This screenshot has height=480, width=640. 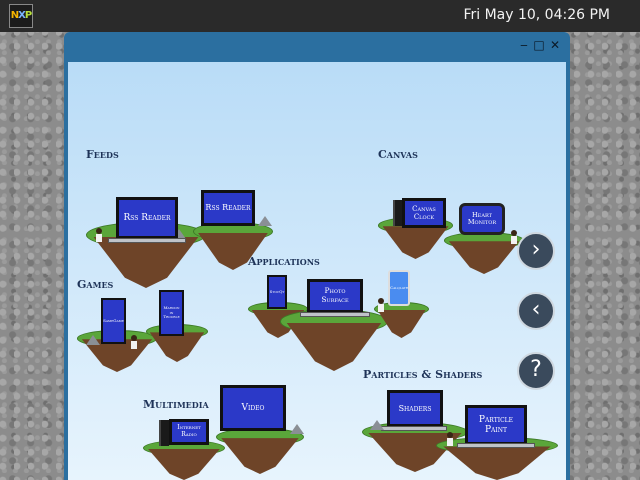 What do you see at coordinates (424, 213) in the screenshot?
I see `demo-canvas-clock: Canvas Clock` at bounding box center [424, 213].